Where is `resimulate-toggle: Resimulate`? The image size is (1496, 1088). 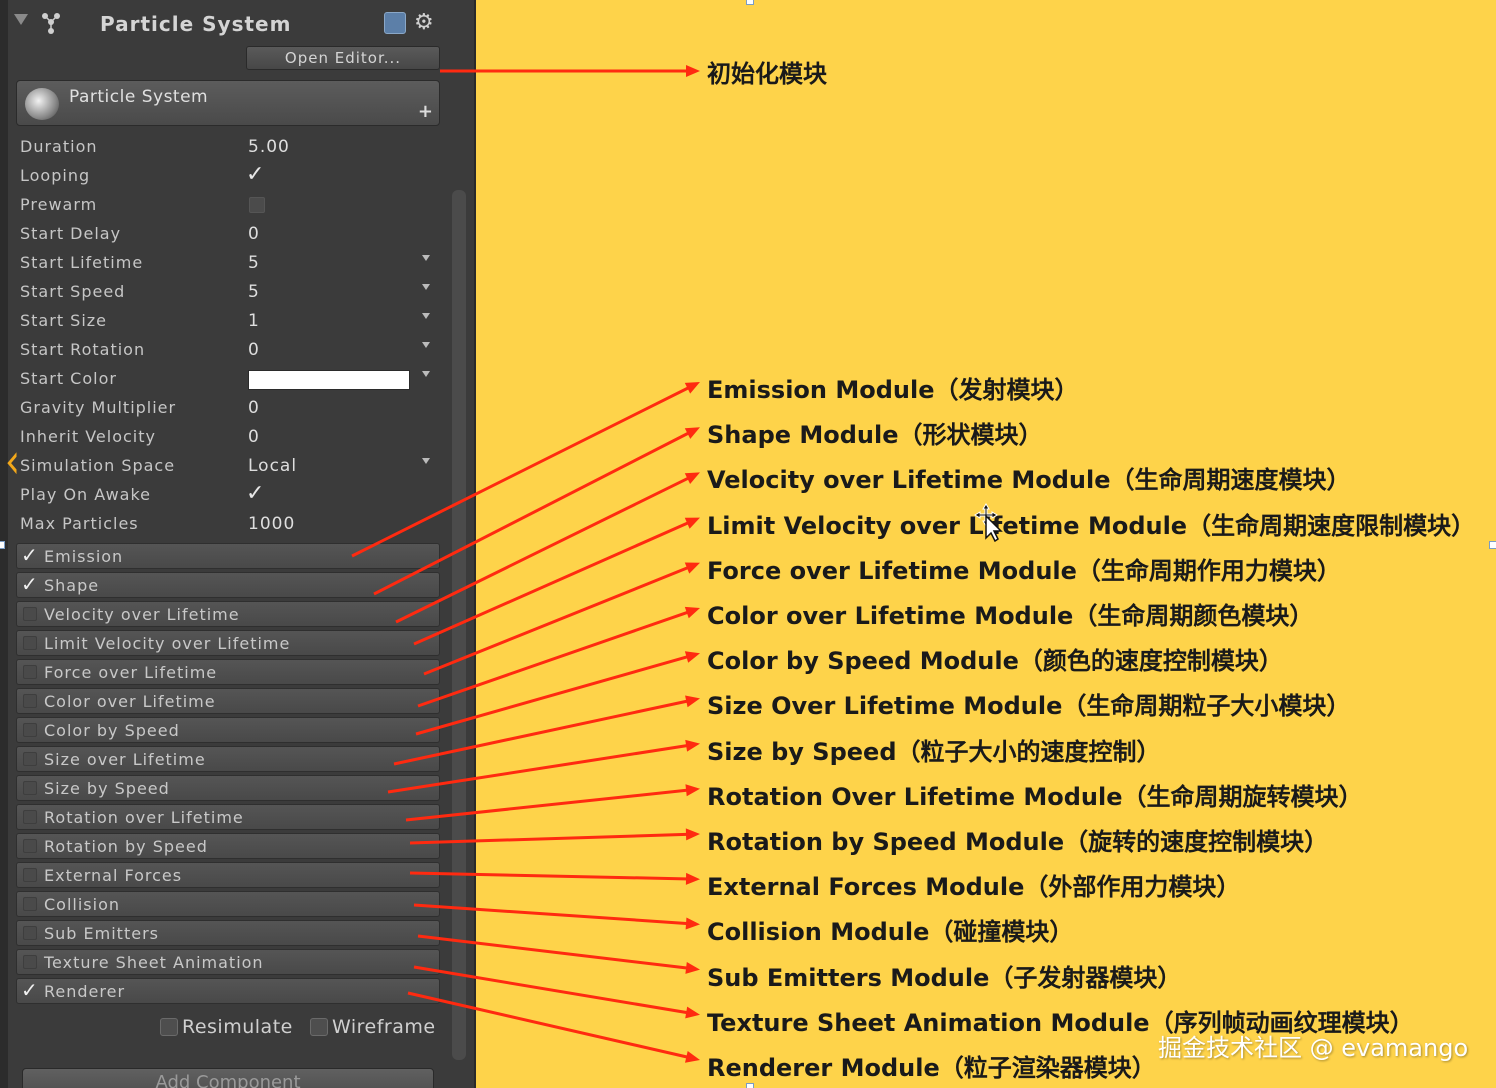
resimulate-toggle: Resimulate is located at coordinates (226, 1029).